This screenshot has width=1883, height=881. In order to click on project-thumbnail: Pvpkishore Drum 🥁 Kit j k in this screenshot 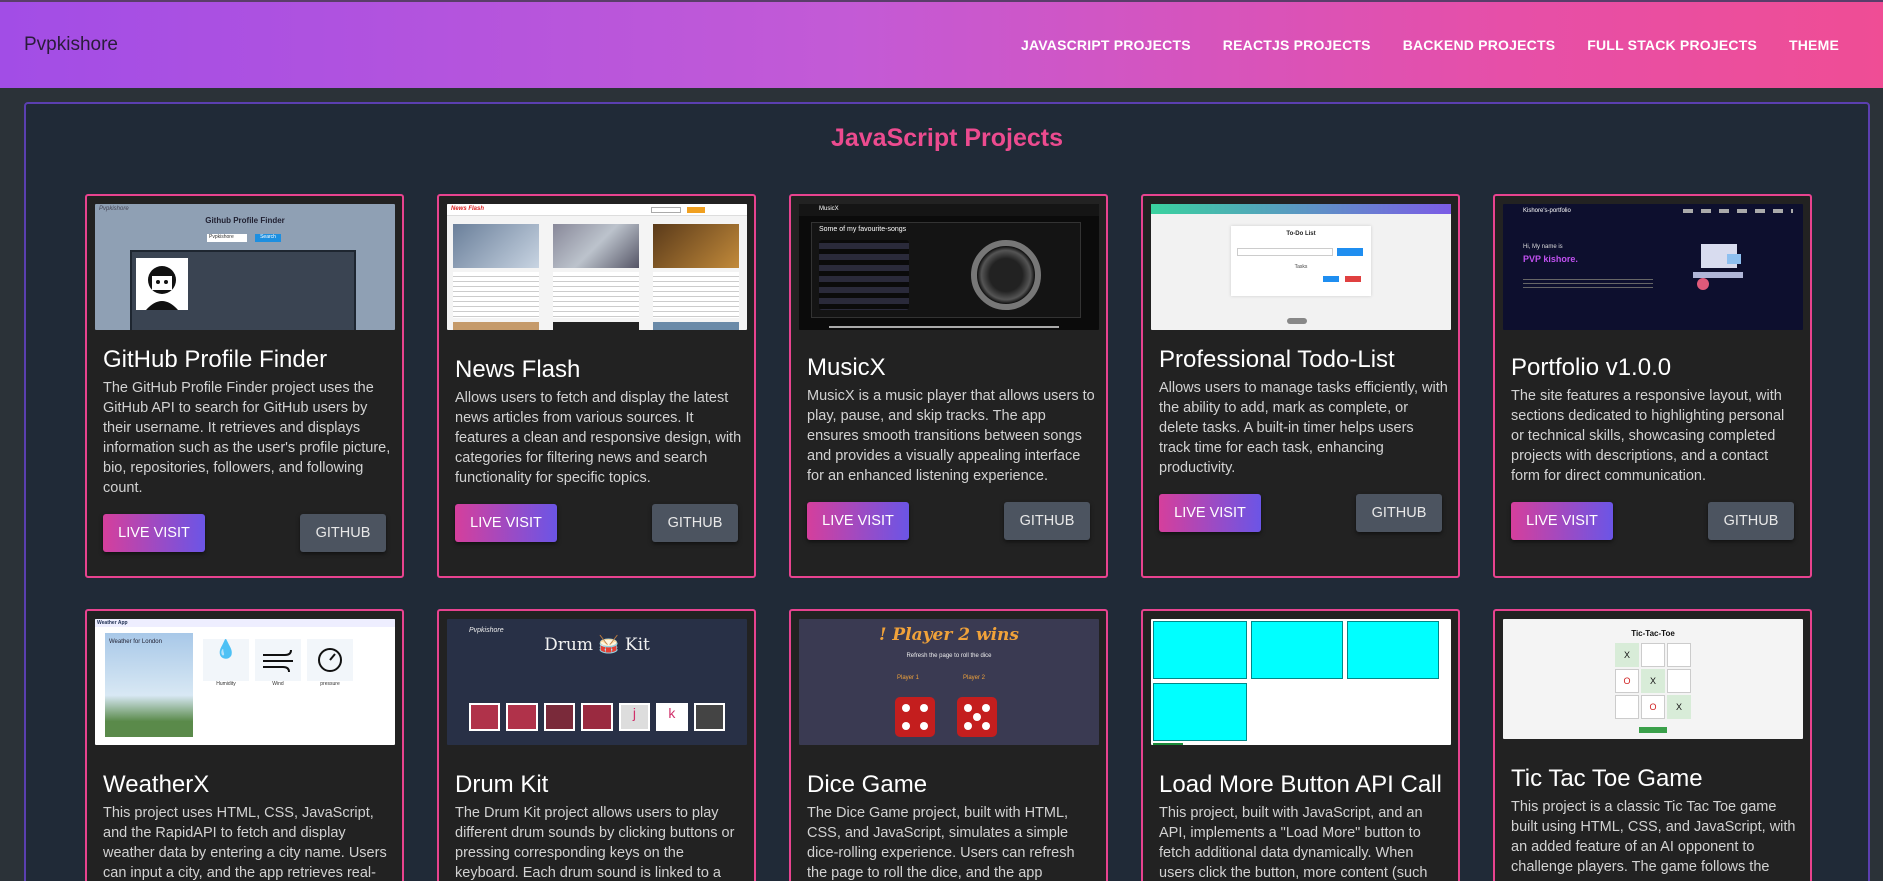, I will do `click(597, 682)`.